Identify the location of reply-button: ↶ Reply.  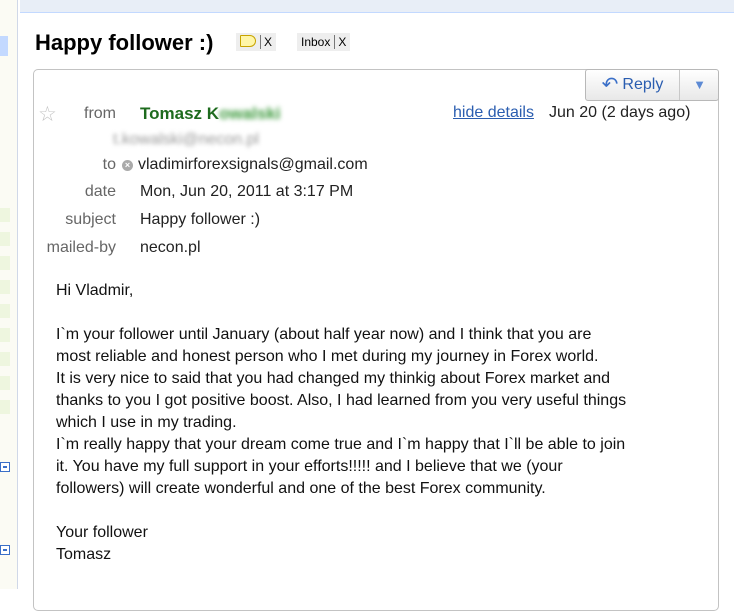
(632, 85).